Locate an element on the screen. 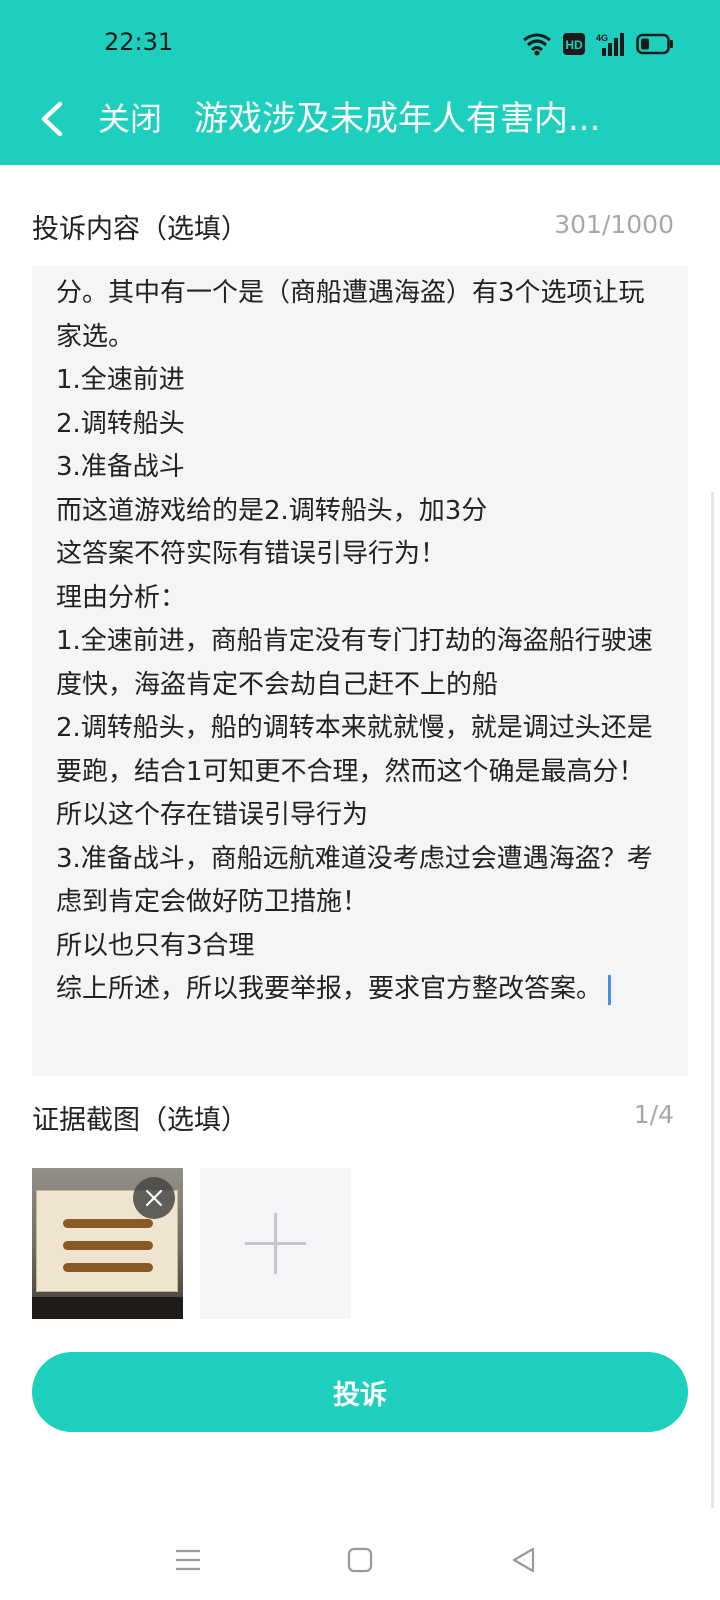 The width and height of the screenshot is (720, 1600). remove-image-button is located at coordinates (154, 1198).